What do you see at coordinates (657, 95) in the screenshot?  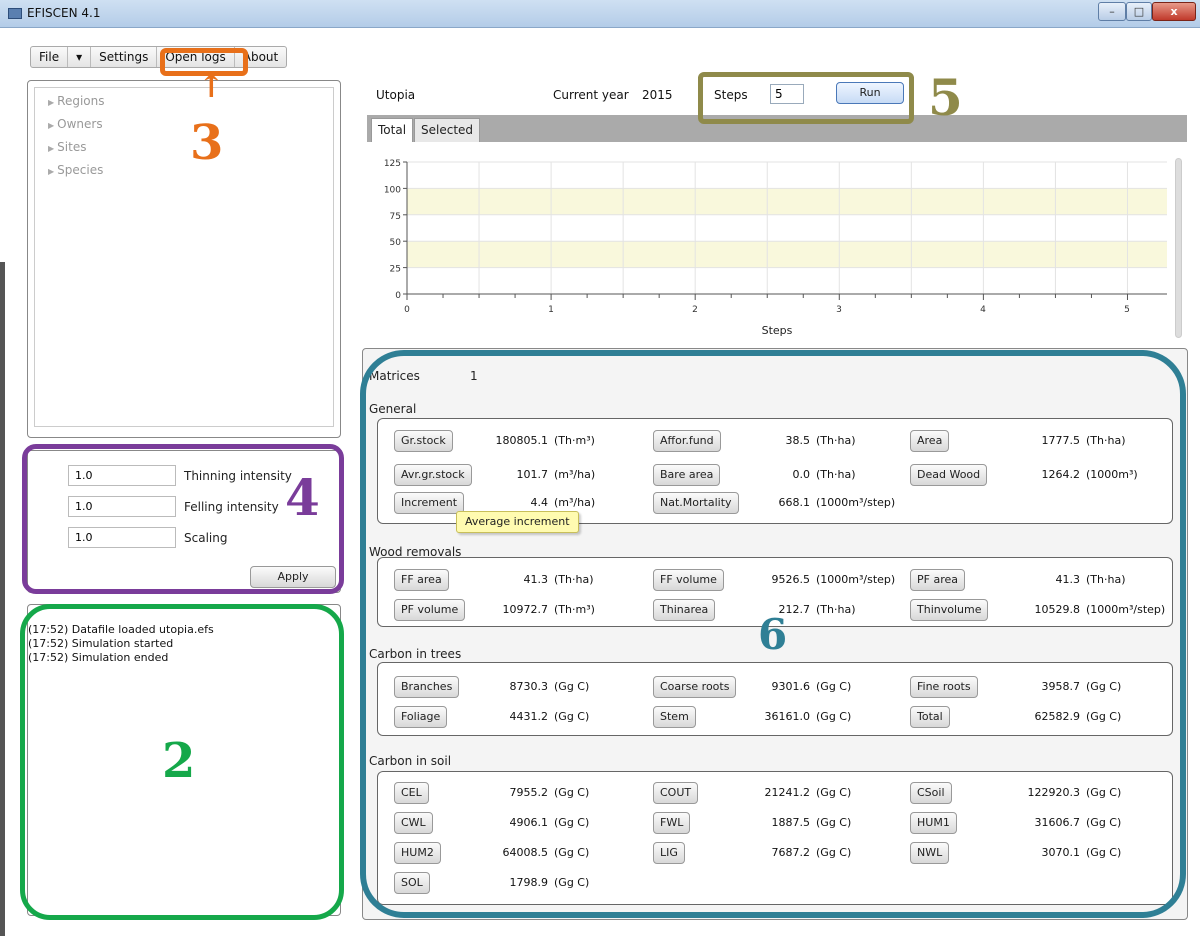 I see `current-year-value: 2015` at bounding box center [657, 95].